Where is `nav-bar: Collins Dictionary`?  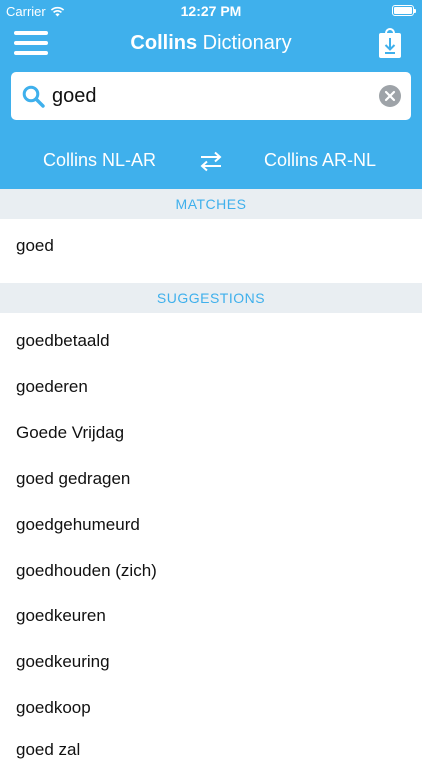 nav-bar: Collins Dictionary is located at coordinates (211, 44).